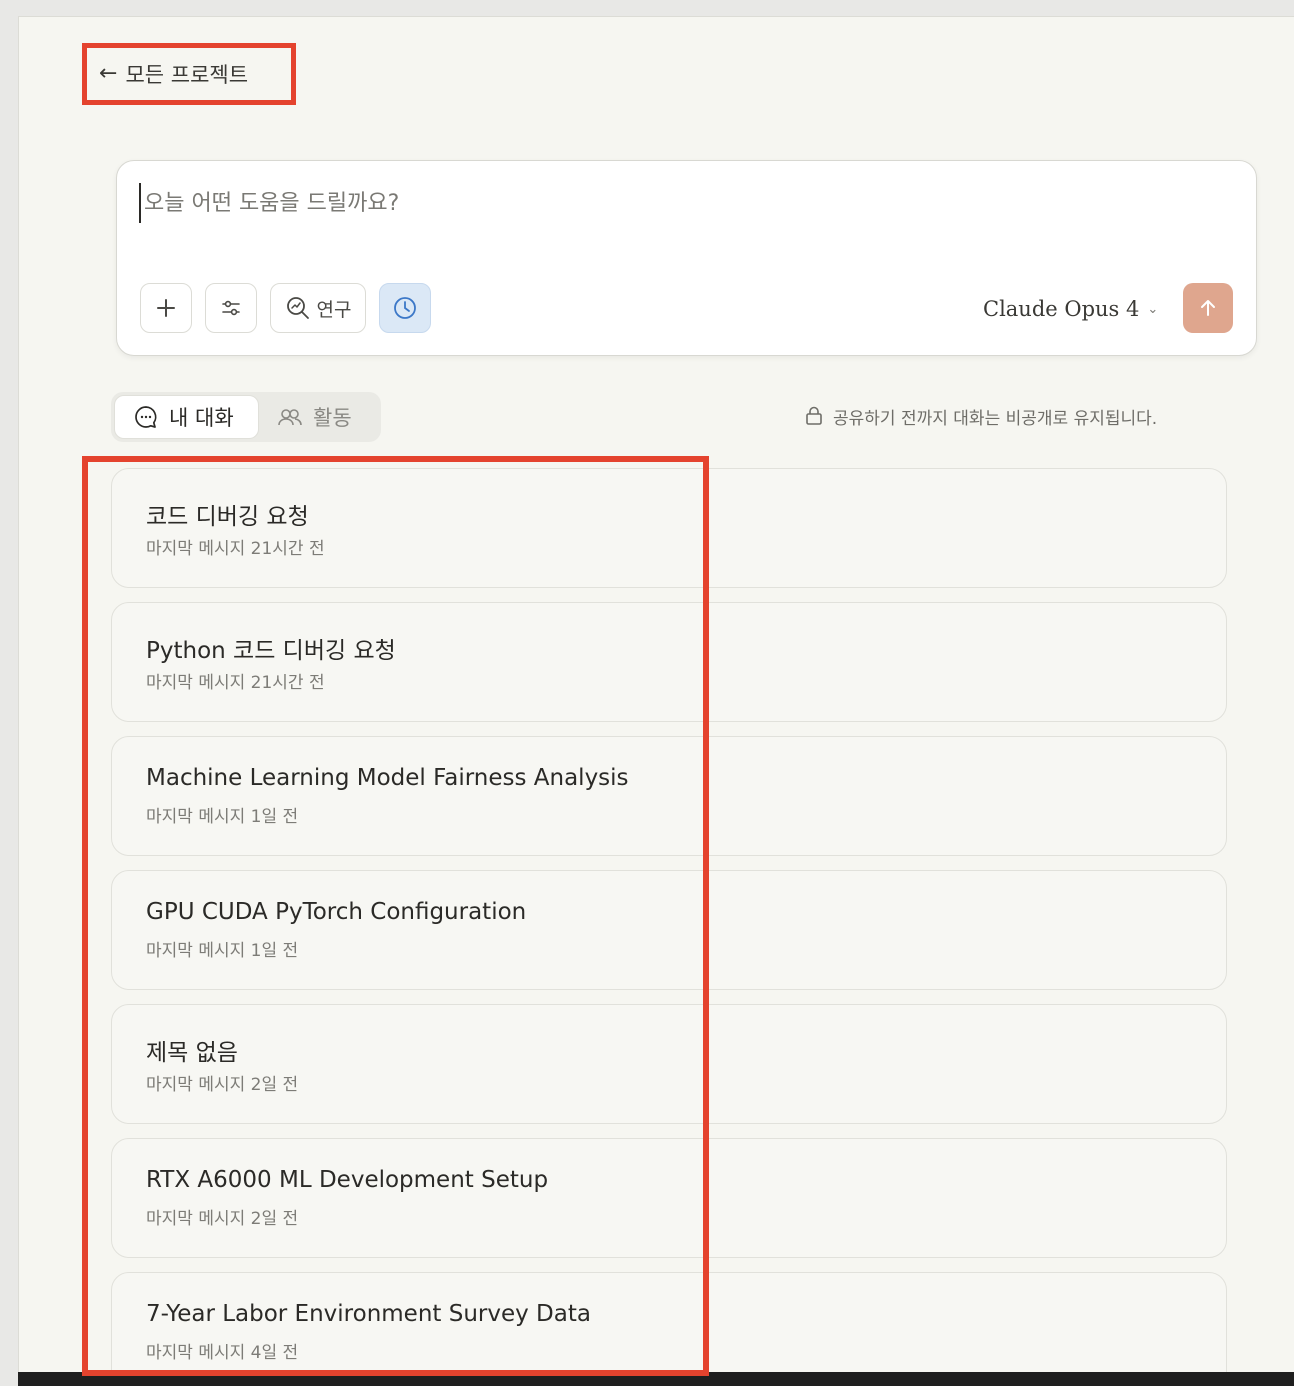 The height and width of the screenshot is (1386, 1294). I want to click on research-button: 연구, so click(318, 308).